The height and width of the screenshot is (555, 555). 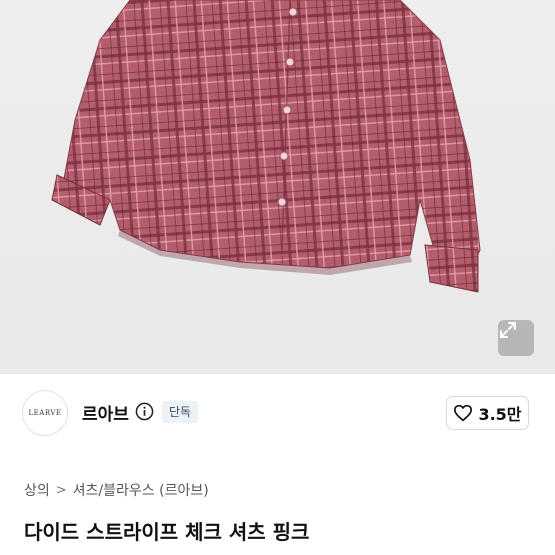 What do you see at coordinates (500, 414) in the screenshot?
I see `like-count: 3.5만` at bounding box center [500, 414].